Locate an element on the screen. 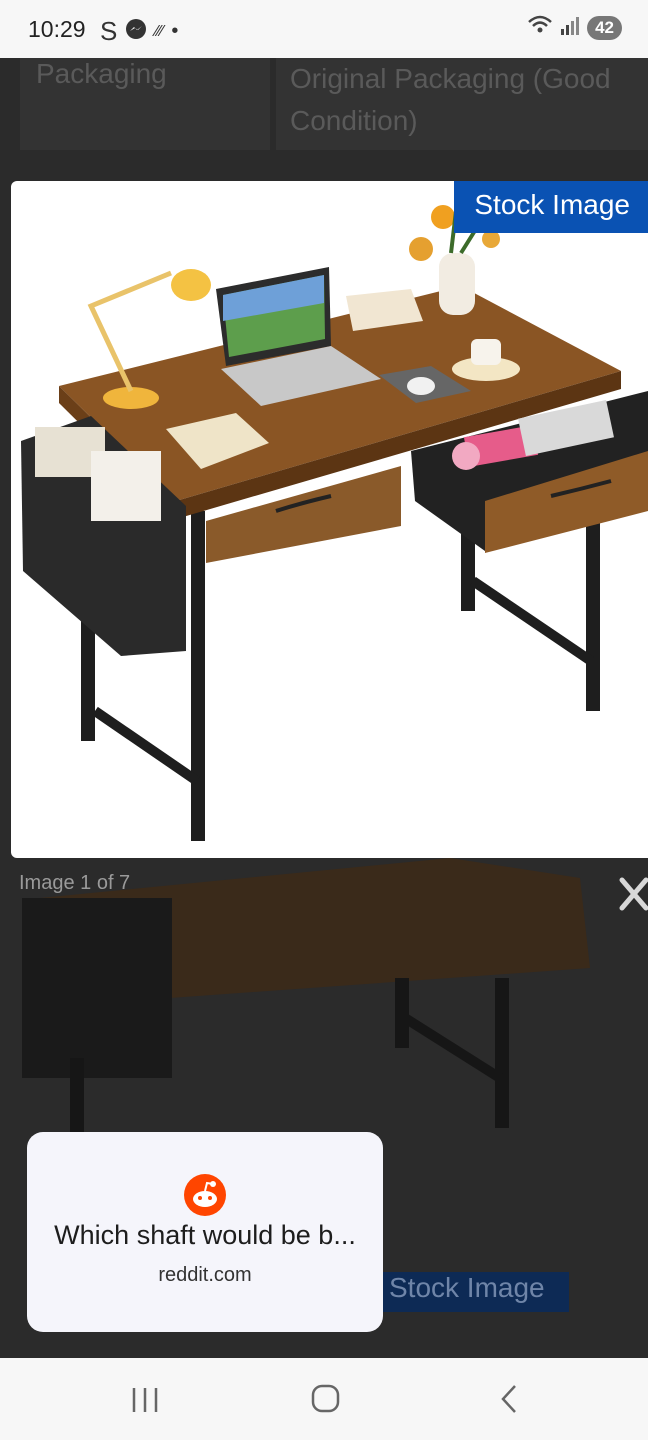  navigation-bar is located at coordinates (324, 1399).